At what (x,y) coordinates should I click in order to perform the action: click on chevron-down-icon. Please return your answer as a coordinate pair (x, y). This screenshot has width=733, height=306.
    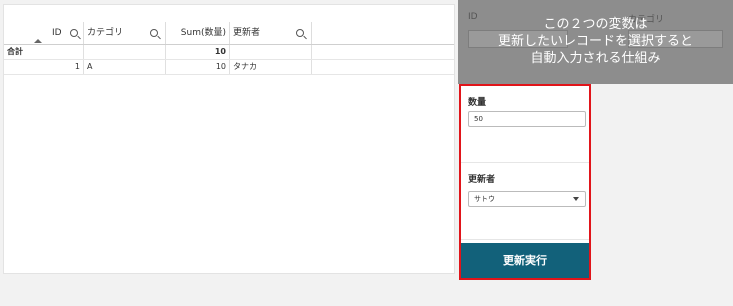
    Looking at the image, I should click on (576, 199).